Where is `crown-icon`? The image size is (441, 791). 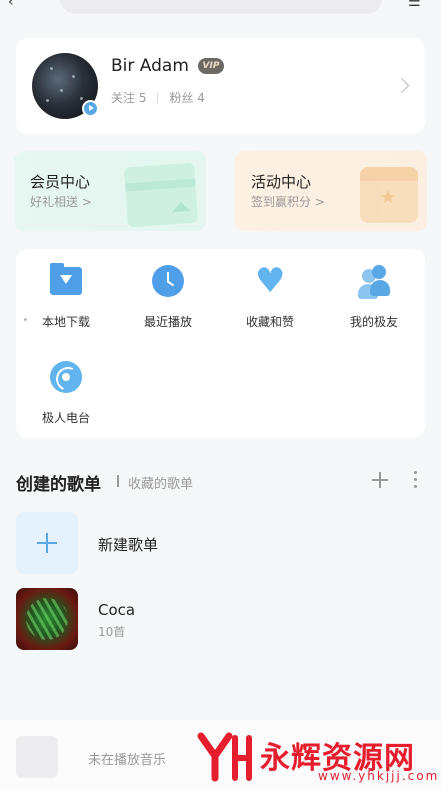 crown-icon is located at coordinates (181, 207).